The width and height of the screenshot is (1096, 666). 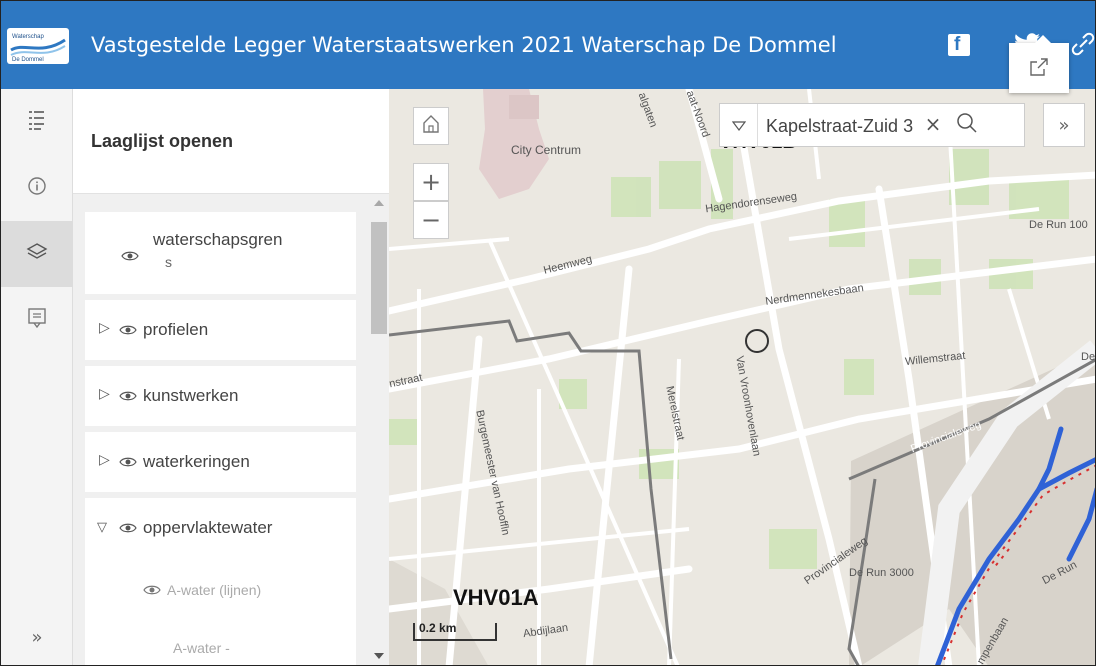 What do you see at coordinates (1083, 44) in the screenshot?
I see `link-icon` at bounding box center [1083, 44].